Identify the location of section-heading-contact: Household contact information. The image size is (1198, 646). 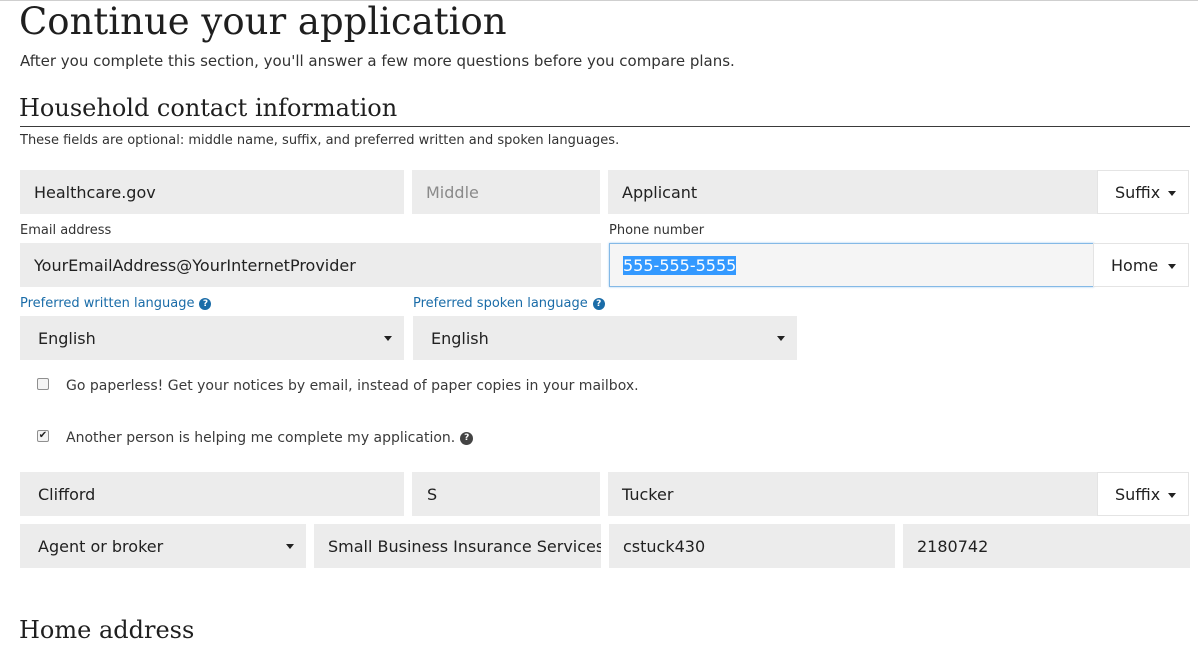
(208, 108).